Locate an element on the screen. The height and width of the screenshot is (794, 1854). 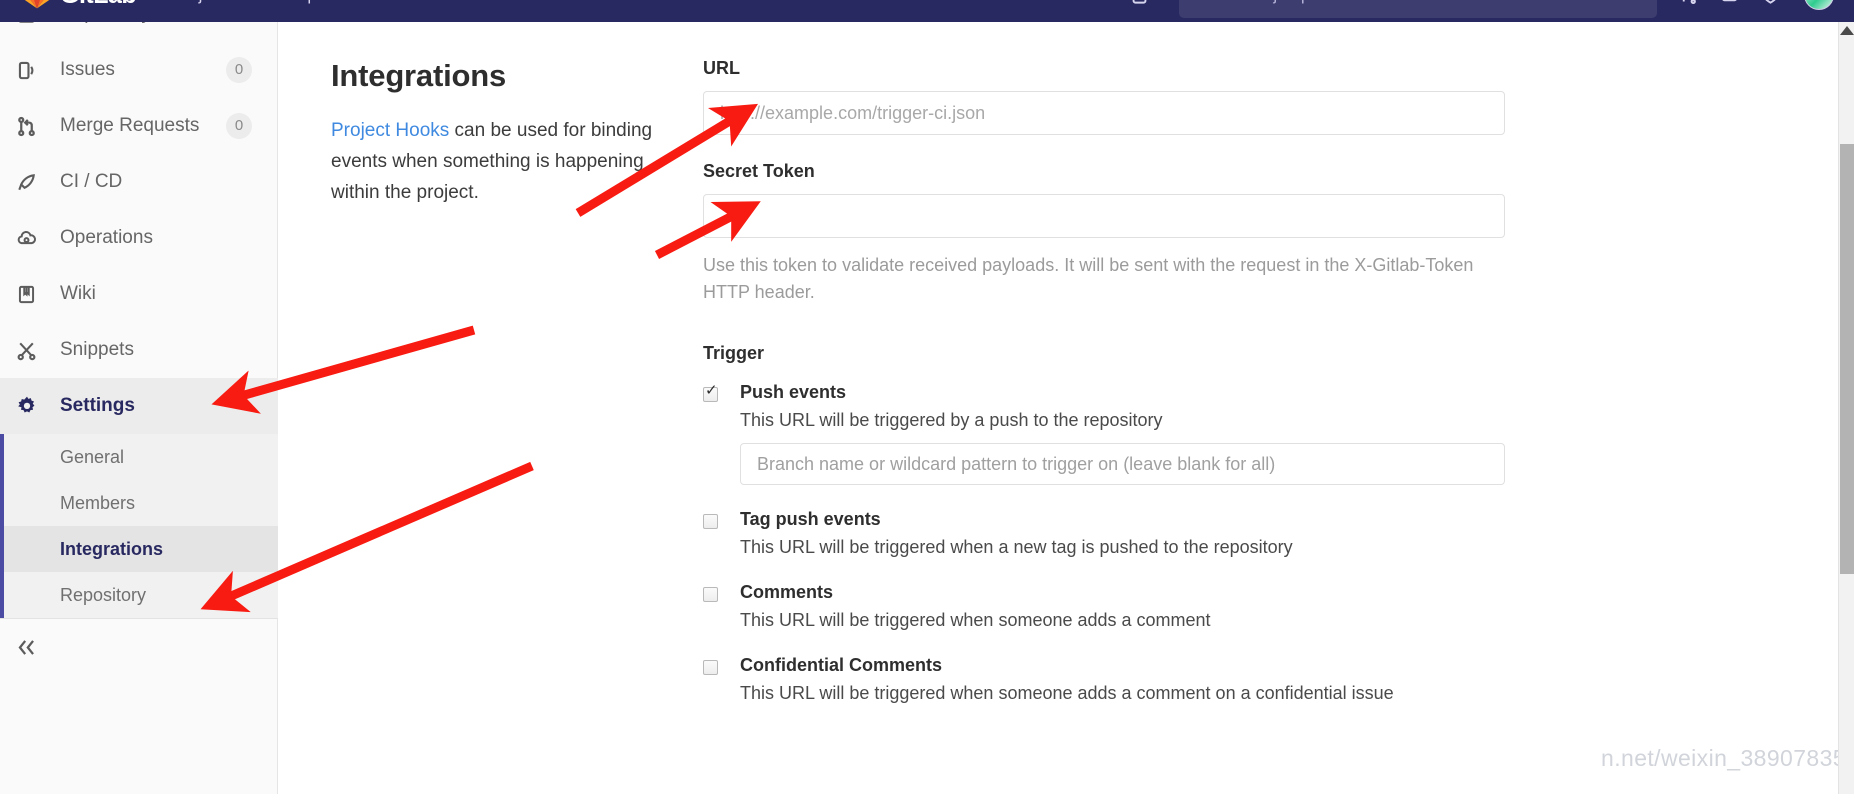
sidebar-scrollbar is located at coordinates (1846, 408).